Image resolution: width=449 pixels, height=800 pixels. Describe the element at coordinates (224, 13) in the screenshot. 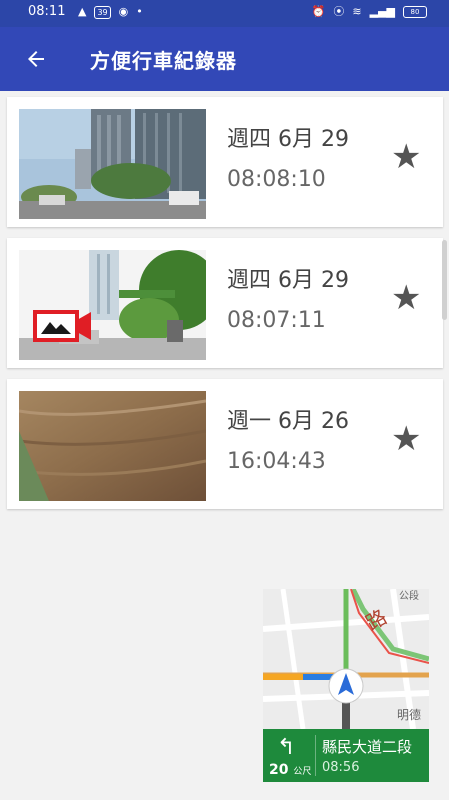

I see `status-bar: 08:11 ▲ 39 ◉ • ⏰ ⦿ ≋ ▂▄▆ 80` at that location.